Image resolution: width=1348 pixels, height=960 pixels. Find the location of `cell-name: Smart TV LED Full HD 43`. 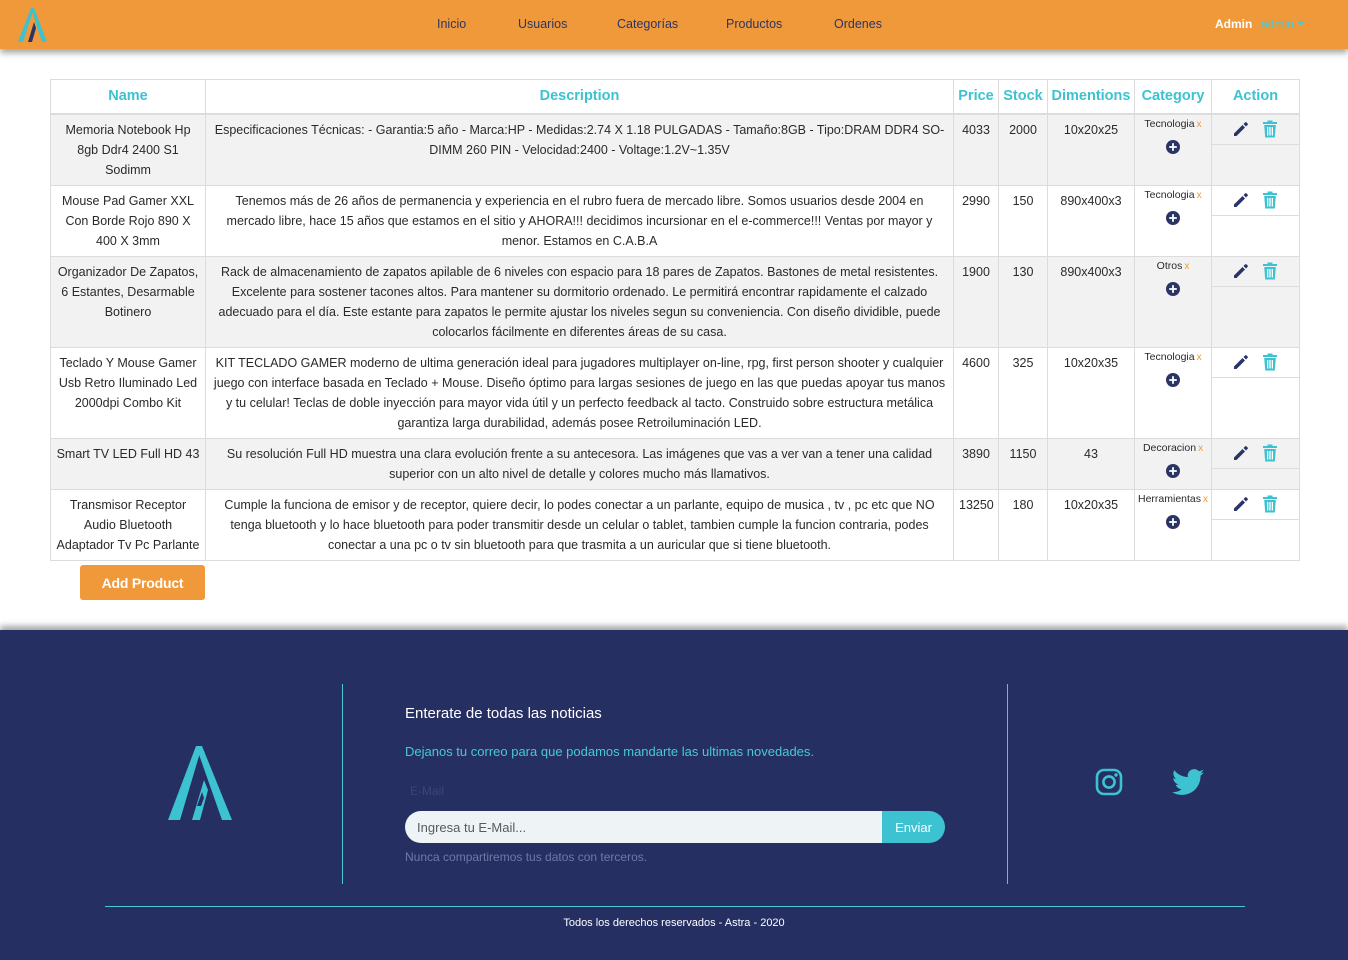

cell-name: Smart TV LED Full HD 43 is located at coordinates (128, 463).